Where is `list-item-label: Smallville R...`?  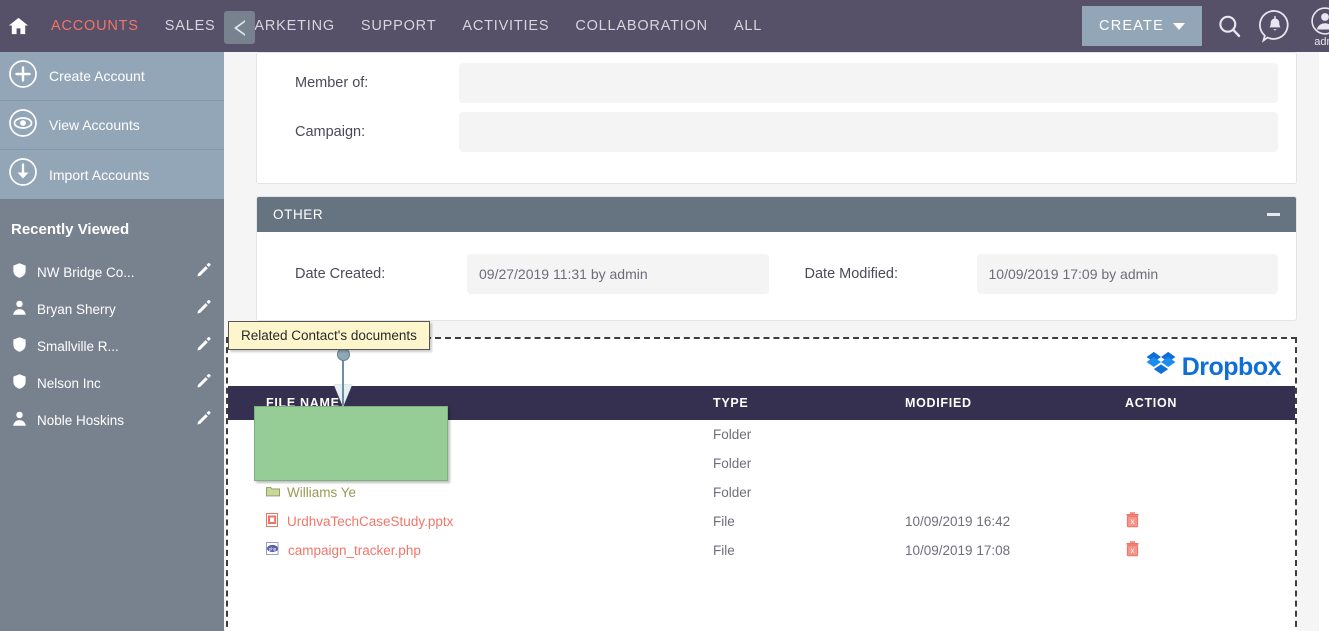 list-item-label: Smallville R... is located at coordinates (78, 346).